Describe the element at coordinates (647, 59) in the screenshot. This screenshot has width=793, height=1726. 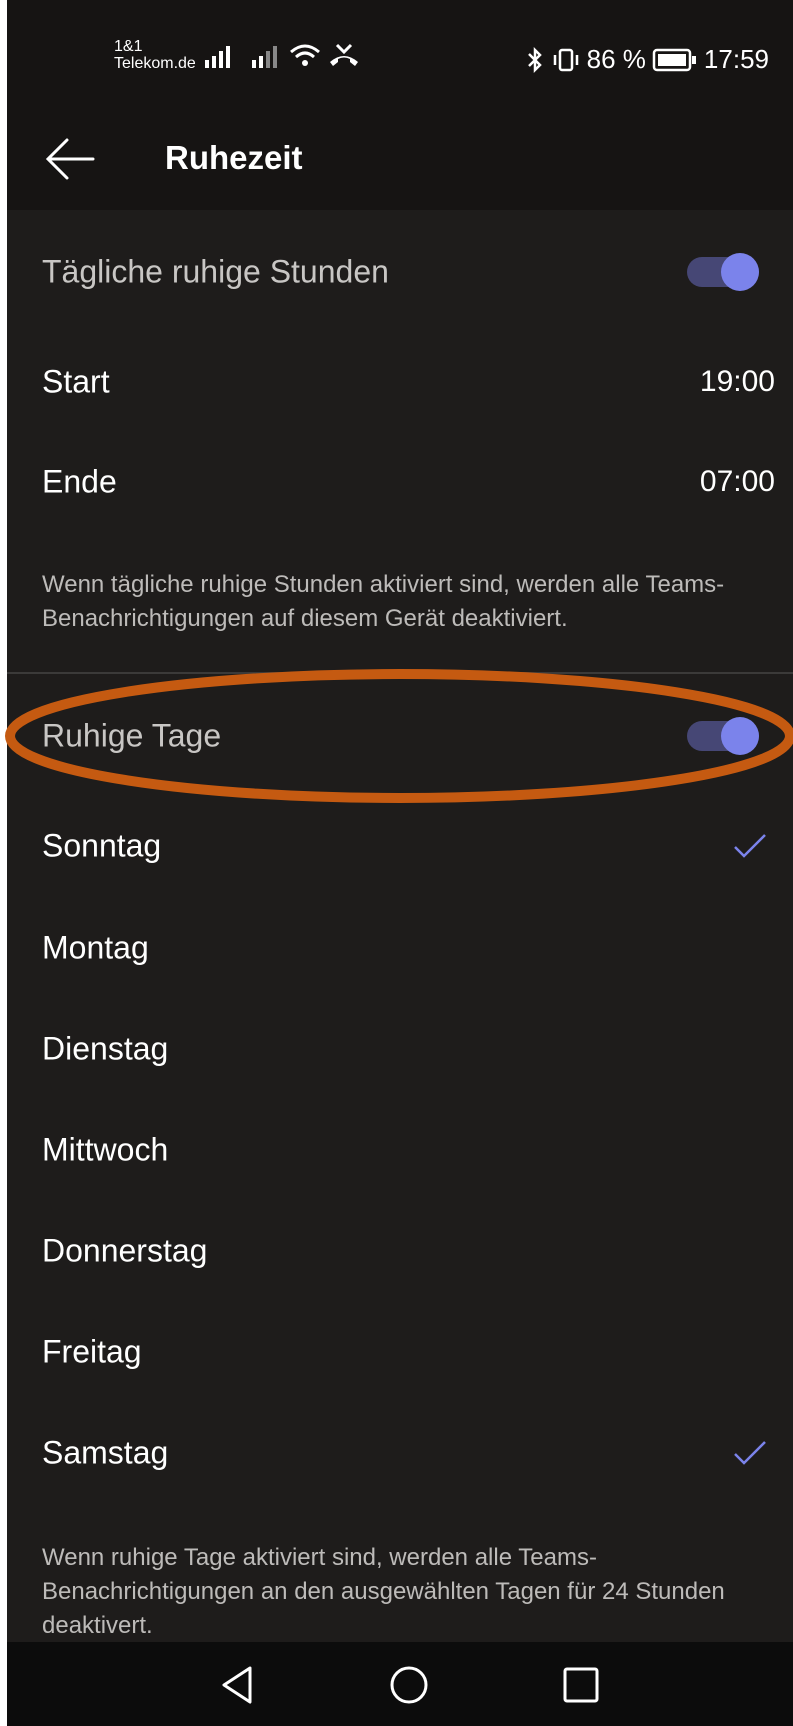
I see `status-right: 86 % 17:59` at that location.